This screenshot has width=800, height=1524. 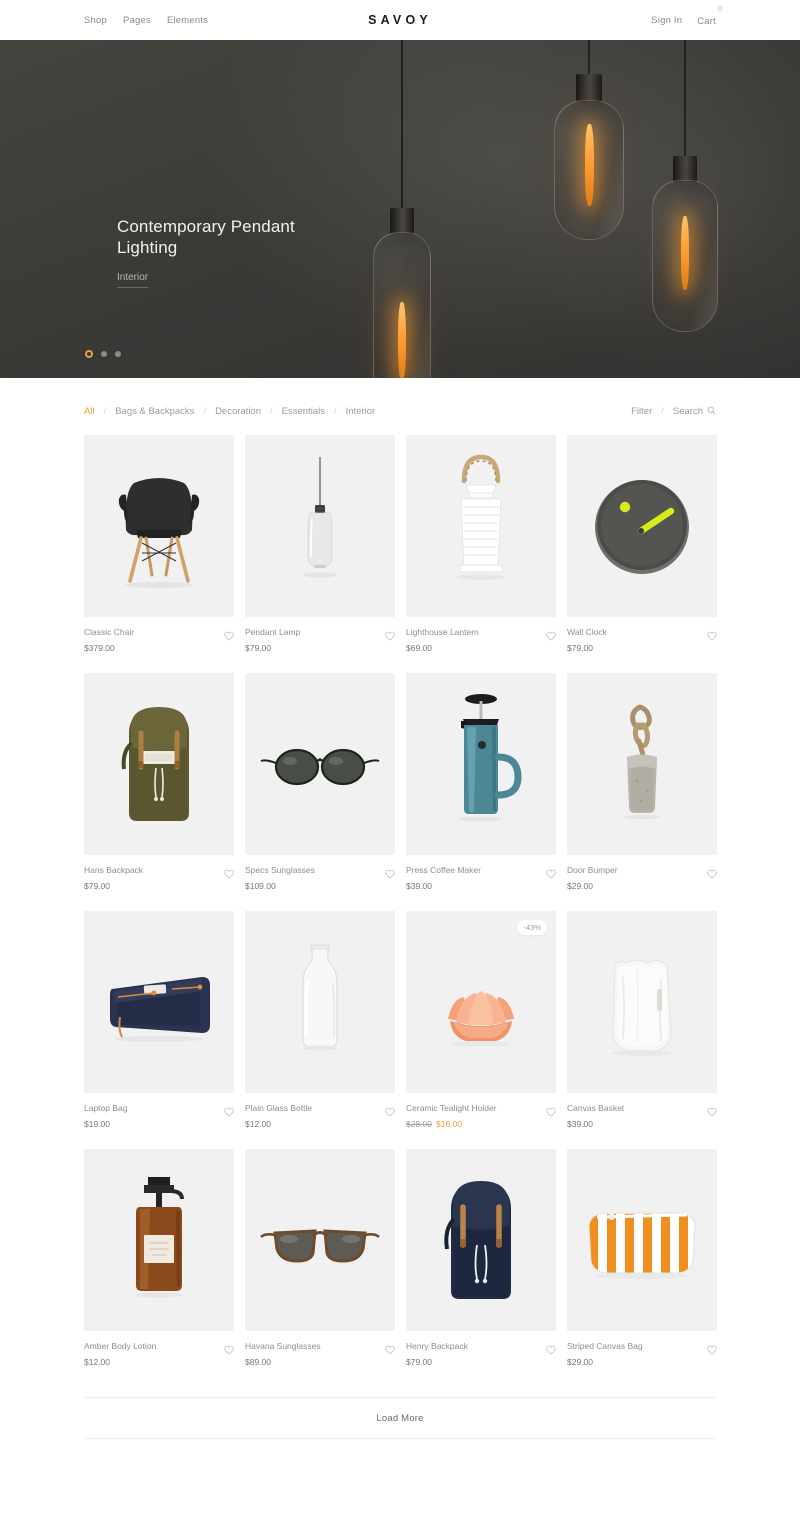 I want to click on product-card: Striped Canvas Bag $29.00, so click(x=642, y=1258).